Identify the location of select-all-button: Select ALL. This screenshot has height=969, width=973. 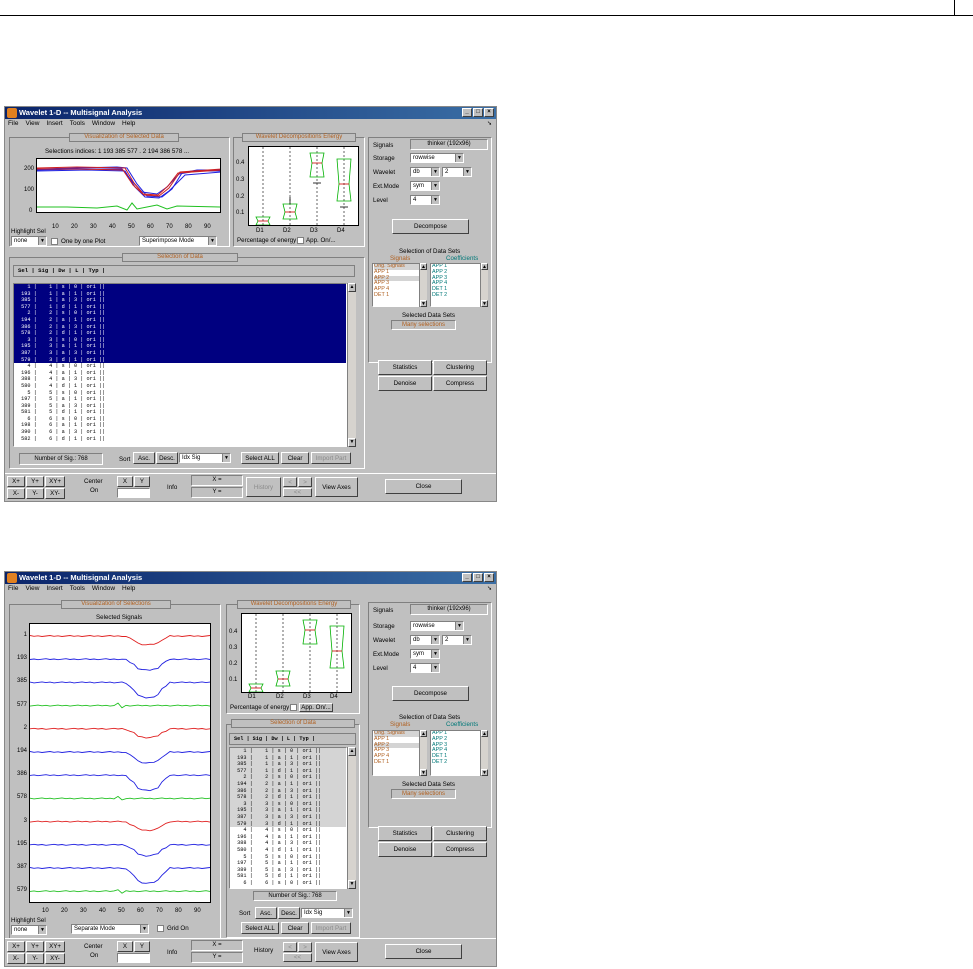
(260, 458).